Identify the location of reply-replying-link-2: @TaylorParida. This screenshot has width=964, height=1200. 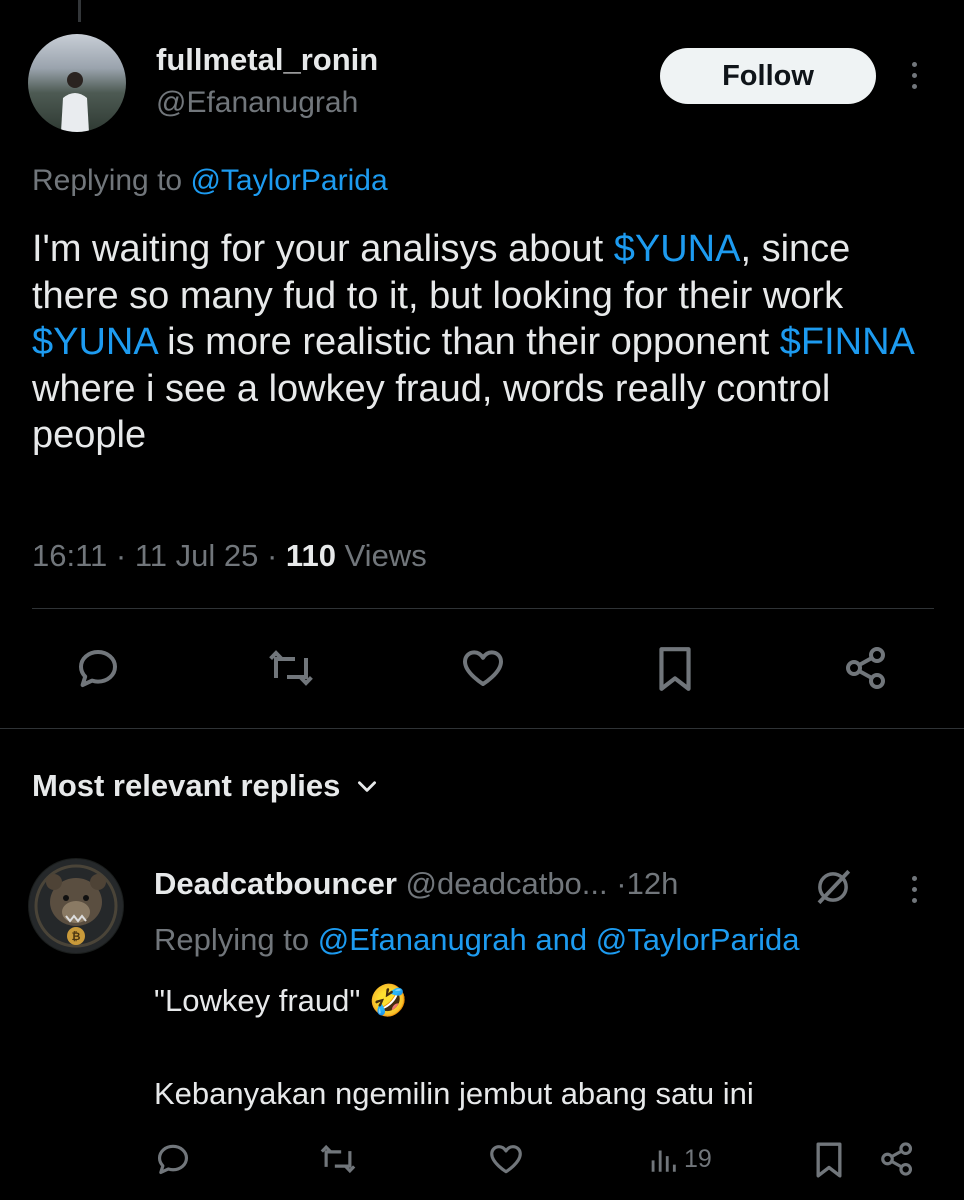
(698, 939).